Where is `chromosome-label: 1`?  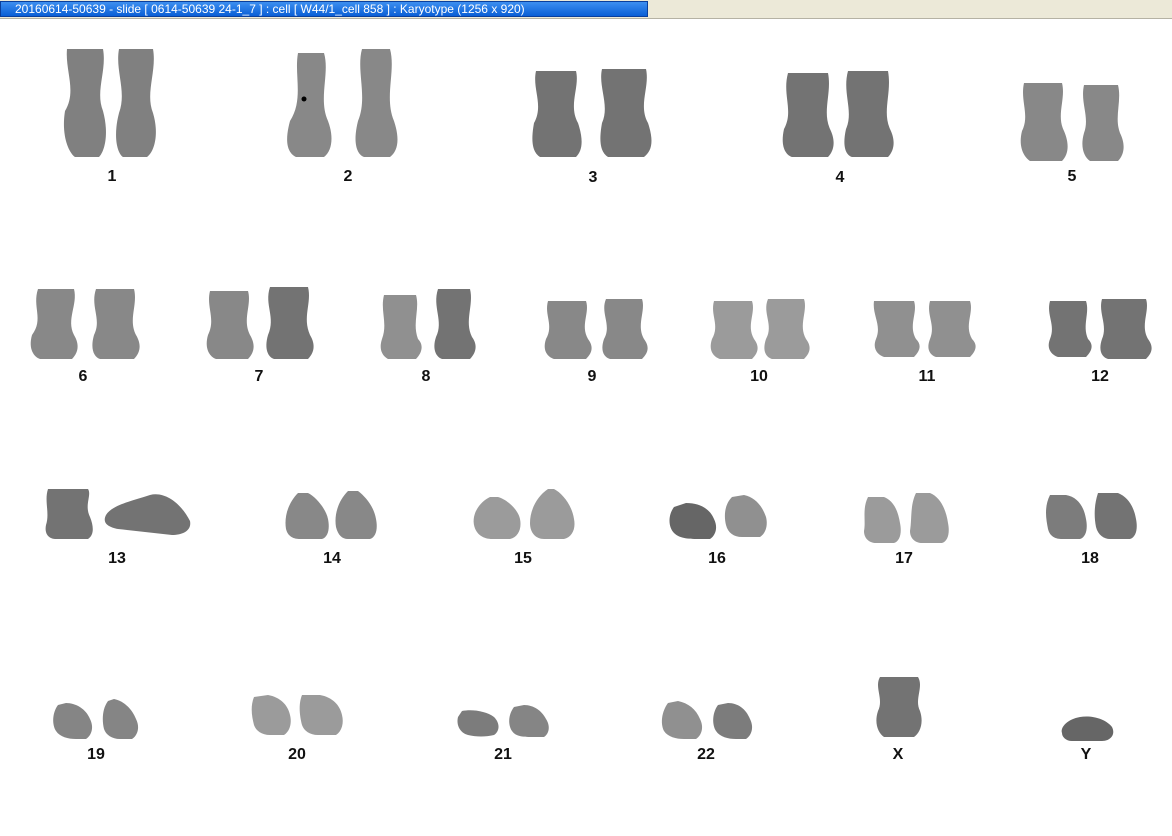 chromosome-label: 1 is located at coordinates (112, 176).